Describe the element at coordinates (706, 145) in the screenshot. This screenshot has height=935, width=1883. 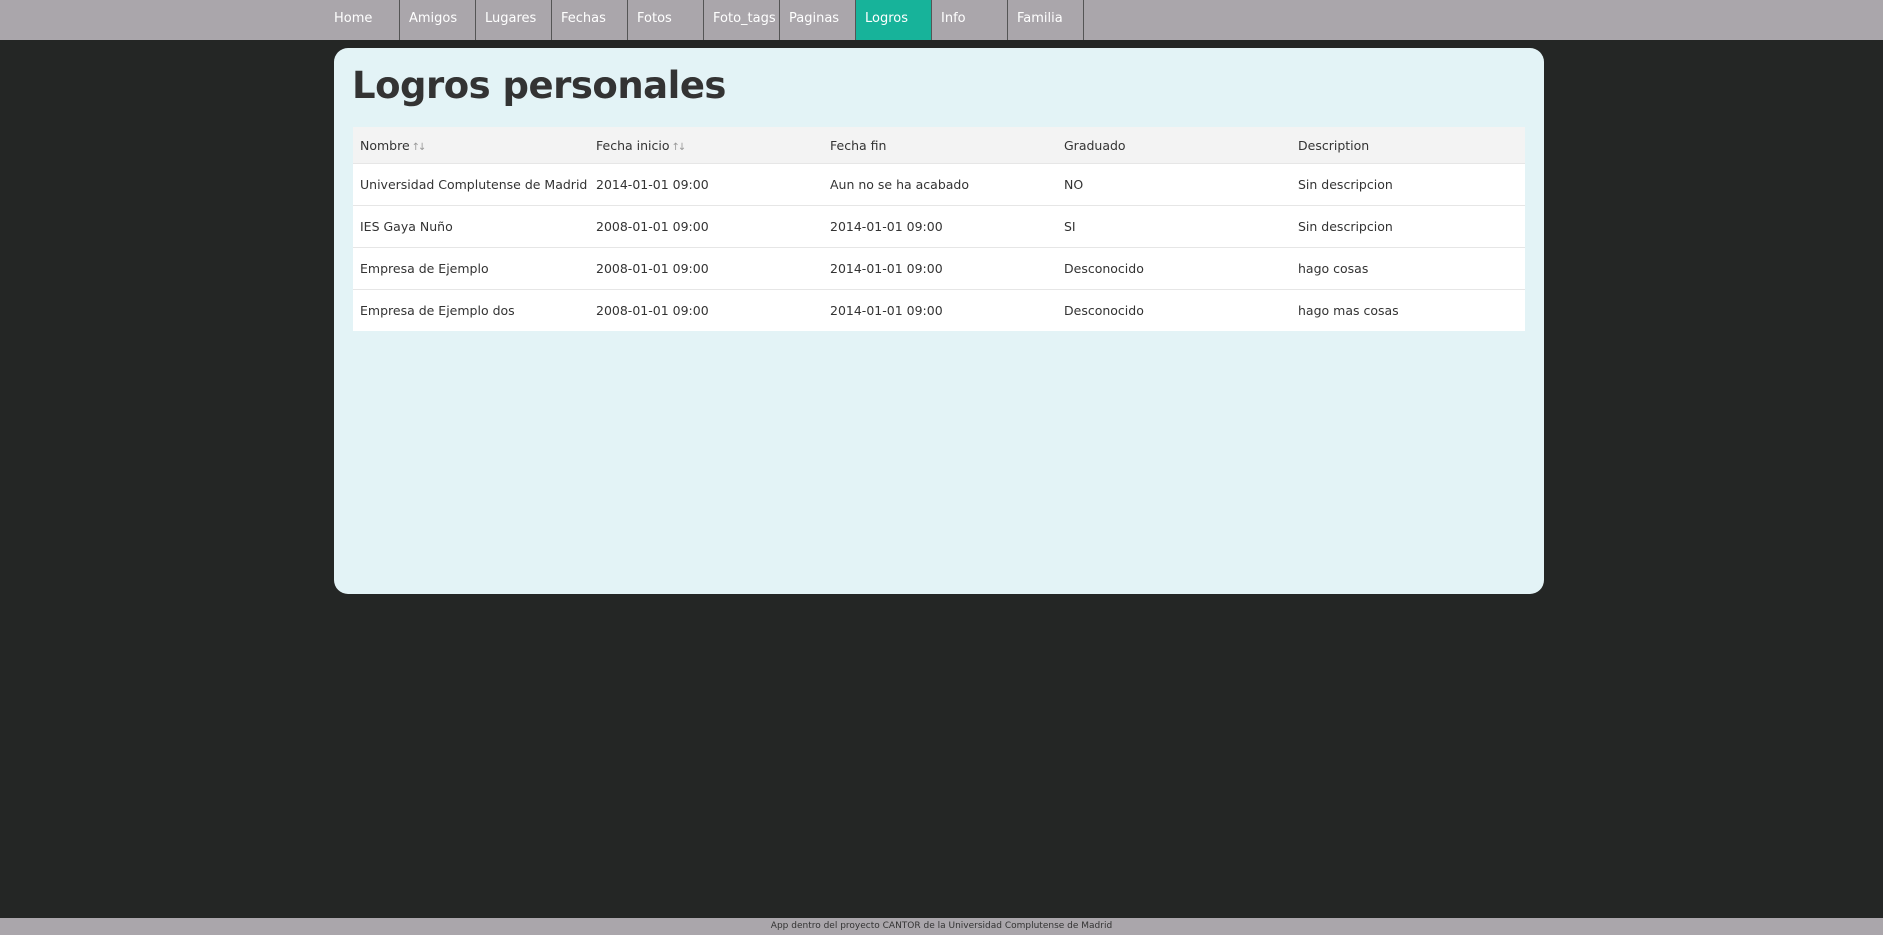
I see `column-header-fecha-inicio: Fecha inicio ↑↓` at that location.